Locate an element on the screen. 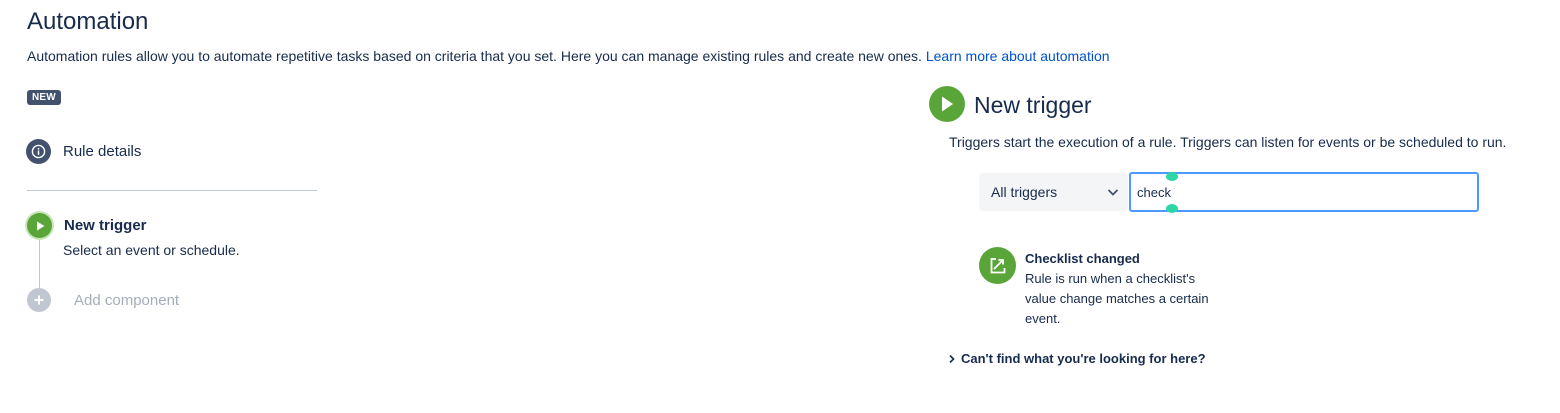 This screenshot has height=413, width=1560. cant-find-label: Can't find what you're looking for here? is located at coordinates (1083, 358).